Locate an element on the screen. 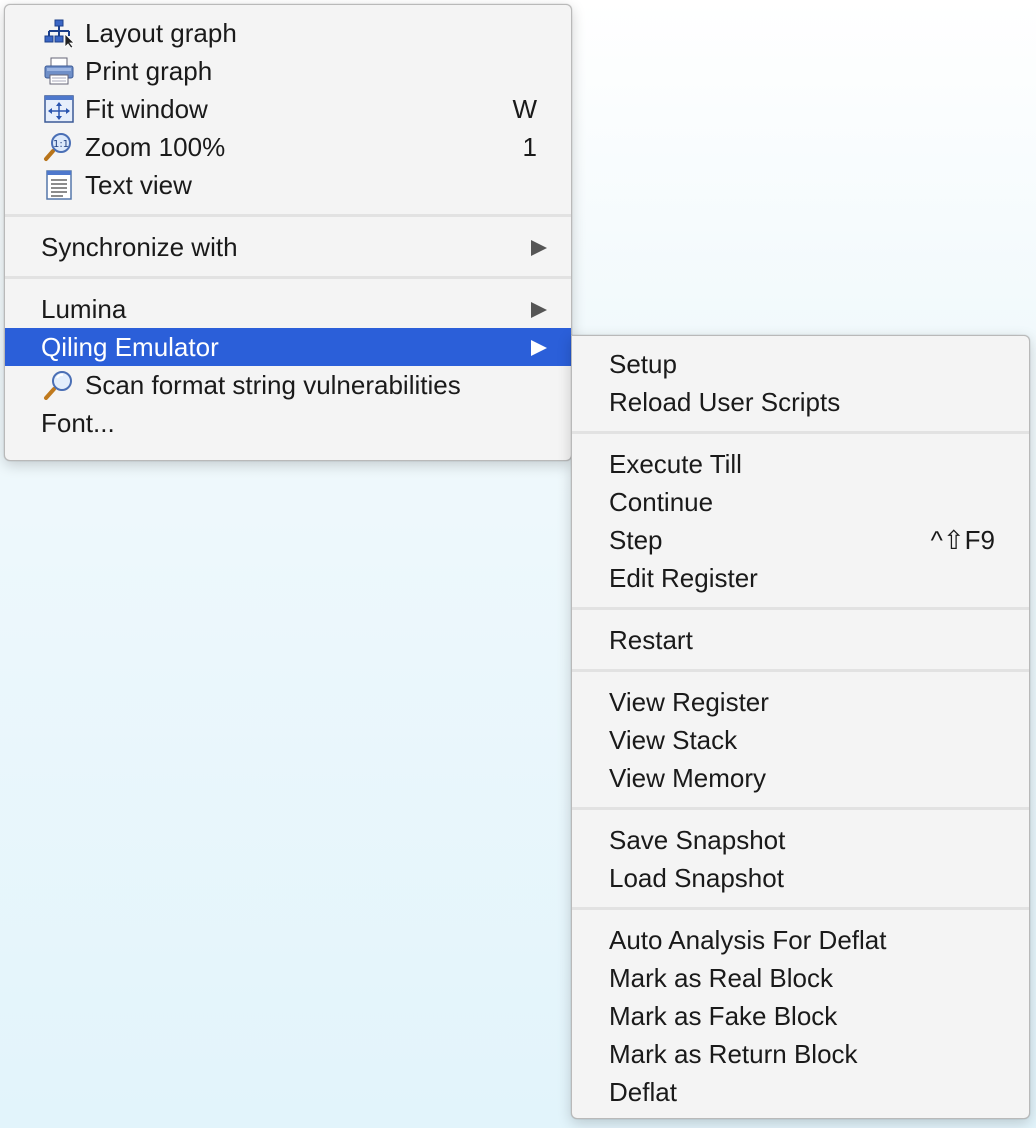 This screenshot has height=1128, width=1036. menu-item-edit-register: Edit Register is located at coordinates (800, 578).